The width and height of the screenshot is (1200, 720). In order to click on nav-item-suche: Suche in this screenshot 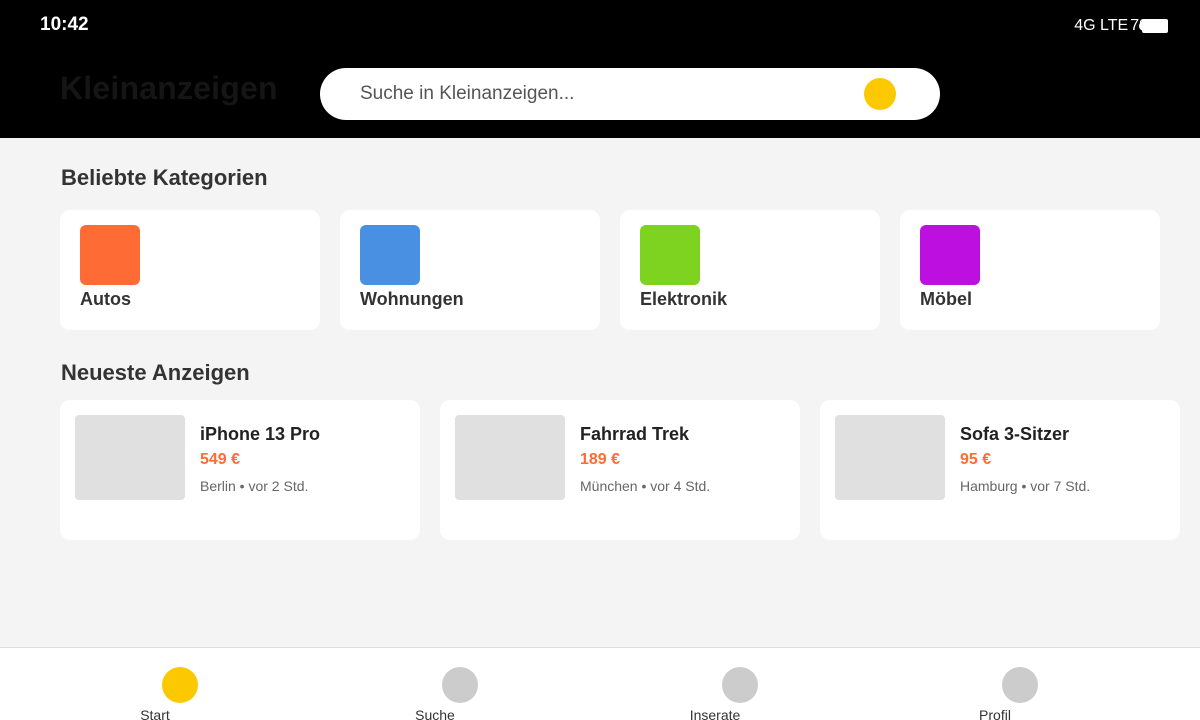, I will do `click(460, 684)`.